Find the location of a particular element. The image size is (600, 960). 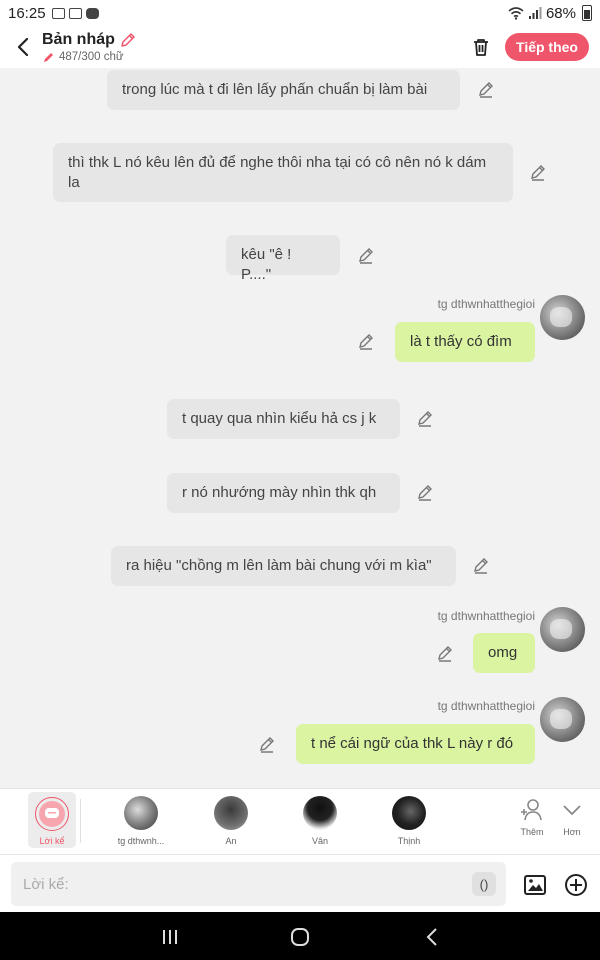

recent-apps-icon is located at coordinates (170, 937).